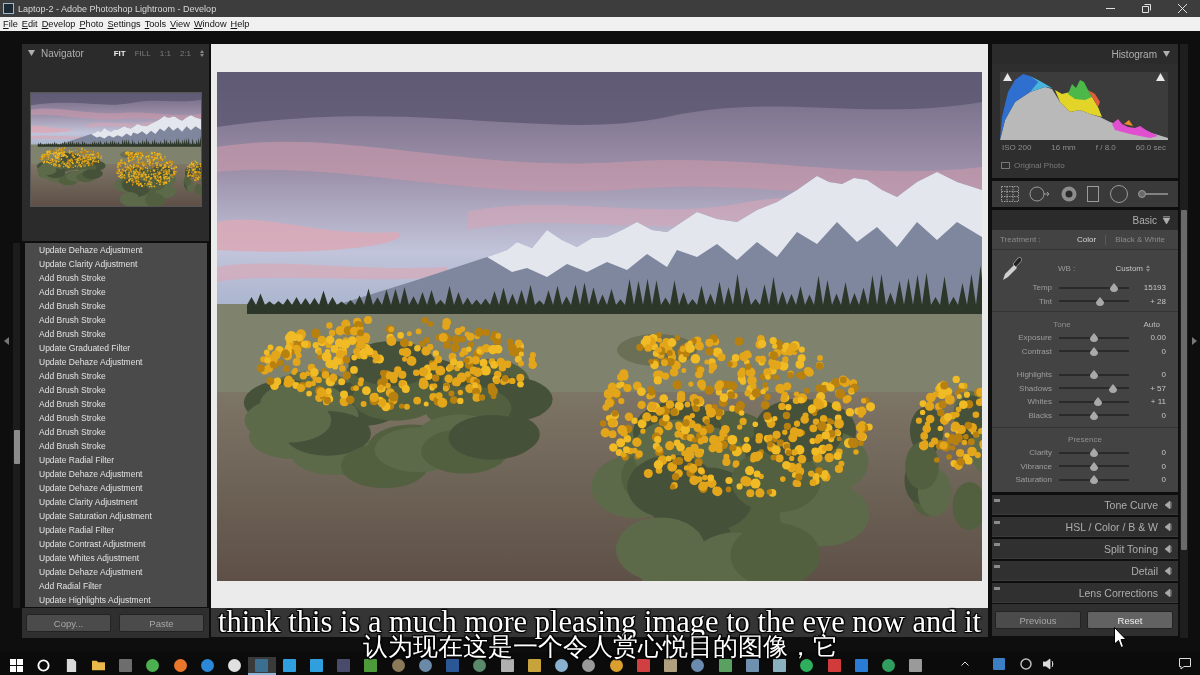  I want to click on start-icon, so click(17, 665).